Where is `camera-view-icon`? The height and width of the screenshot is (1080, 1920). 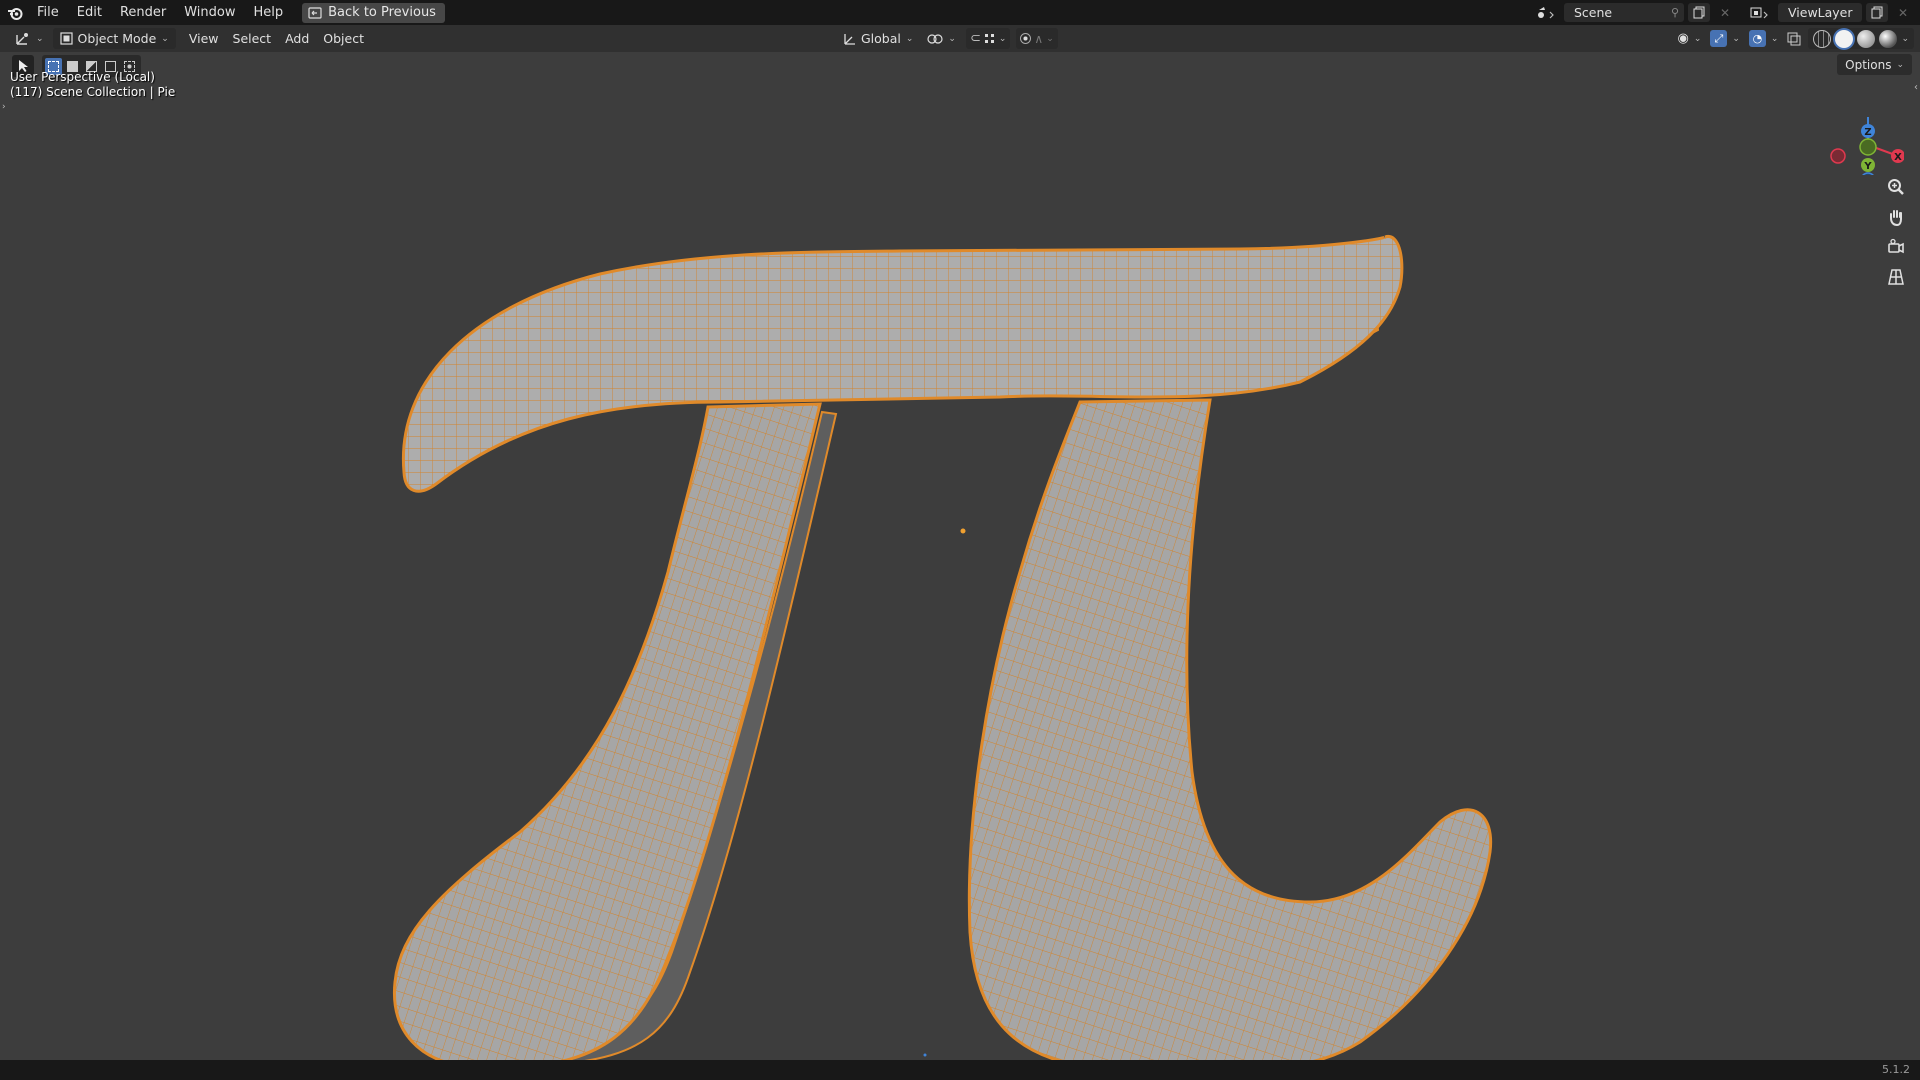
camera-view-icon is located at coordinates (1896, 247).